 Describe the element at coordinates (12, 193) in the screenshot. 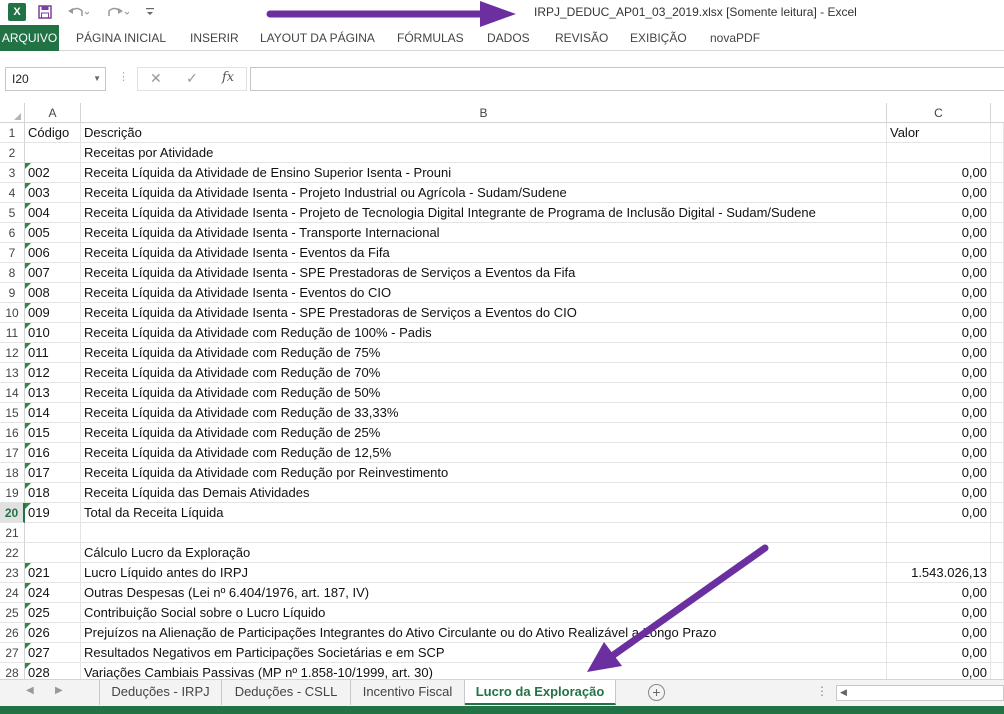

I see `row-header: 4` at that location.